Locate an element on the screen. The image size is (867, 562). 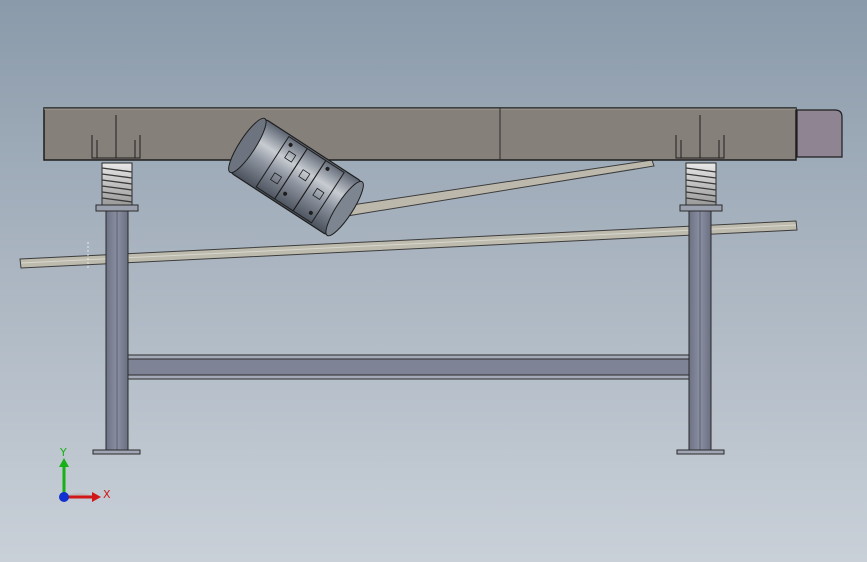
trough-end-cap is located at coordinates (819, 133).